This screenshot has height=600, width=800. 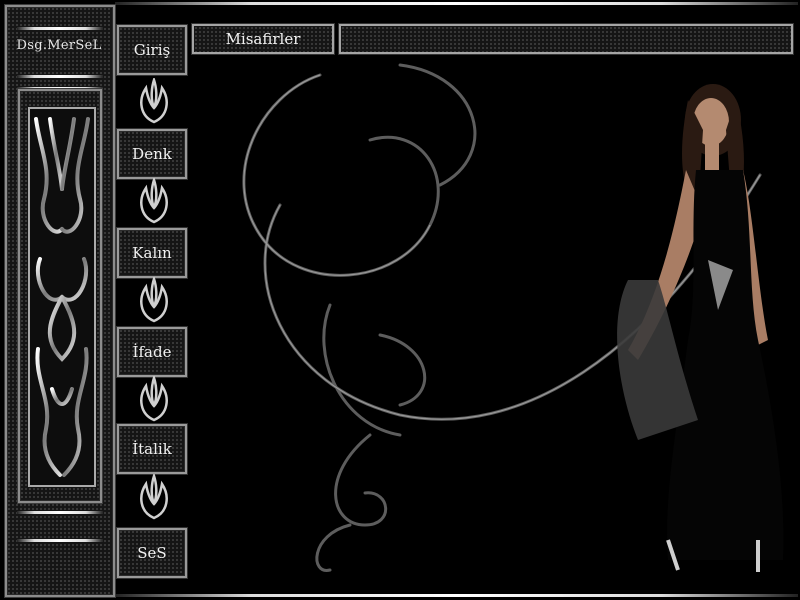 I want to click on nav-button-italik: İtalik, so click(x=152, y=449).